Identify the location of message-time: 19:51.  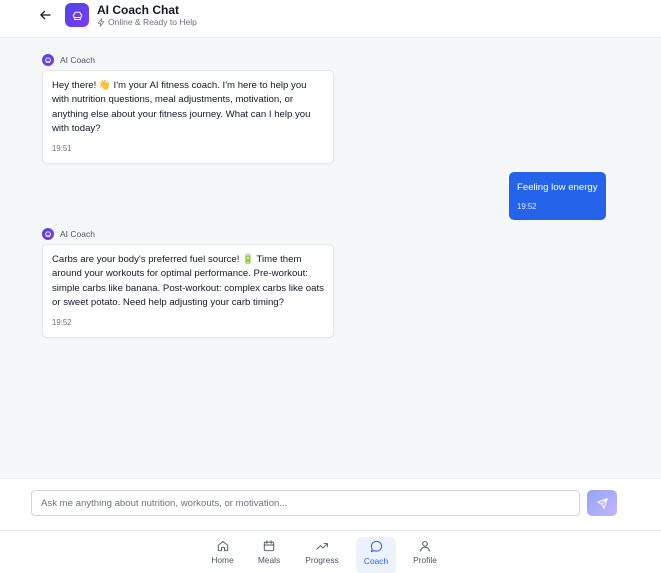
(62, 148).